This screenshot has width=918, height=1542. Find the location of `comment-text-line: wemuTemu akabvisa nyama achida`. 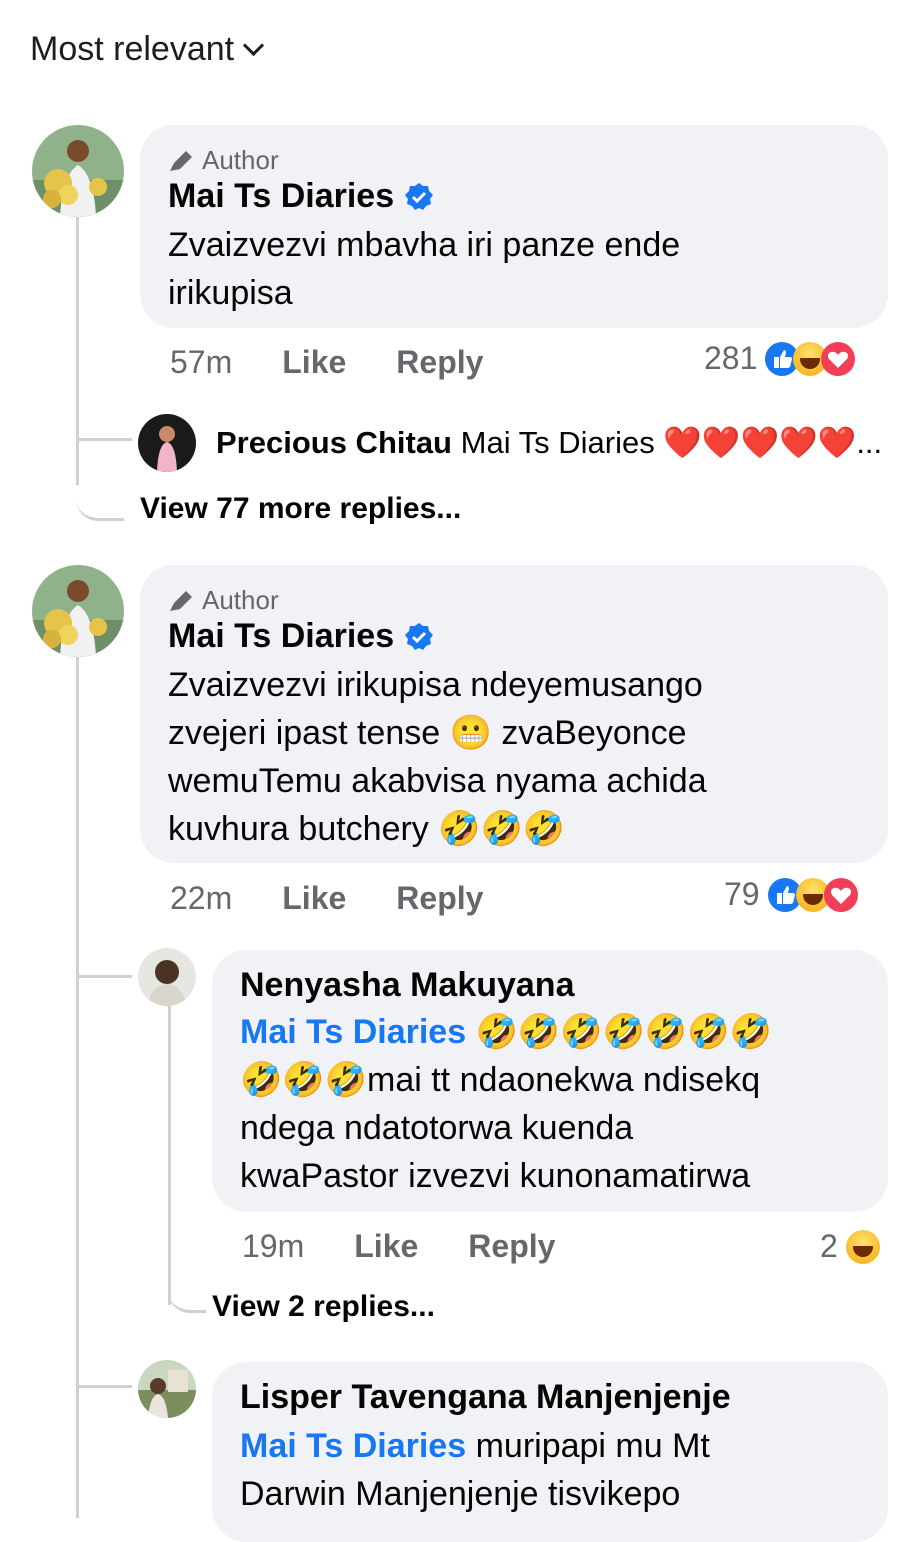

comment-text-line: wemuTemu akabvisa nyama achida is located at coordinates (437, 781).